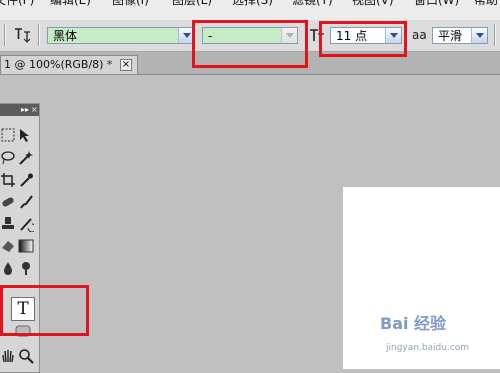  What do you see at coordinates (26, 181) in the screenshot?
I see `eyedropper-icon` at bounding box center [26, 181].